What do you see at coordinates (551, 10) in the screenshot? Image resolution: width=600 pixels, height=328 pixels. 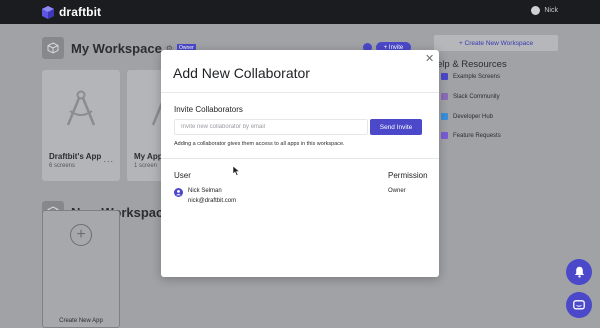 I see `user-name: Nick` at bounding box center [551, 10].